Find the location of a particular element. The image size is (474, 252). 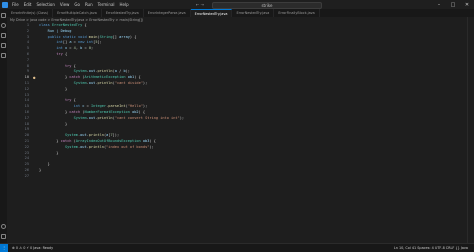

code-line: 15 int c = Integer.parseInt("Hello"); is located at coordinates (237, 106).